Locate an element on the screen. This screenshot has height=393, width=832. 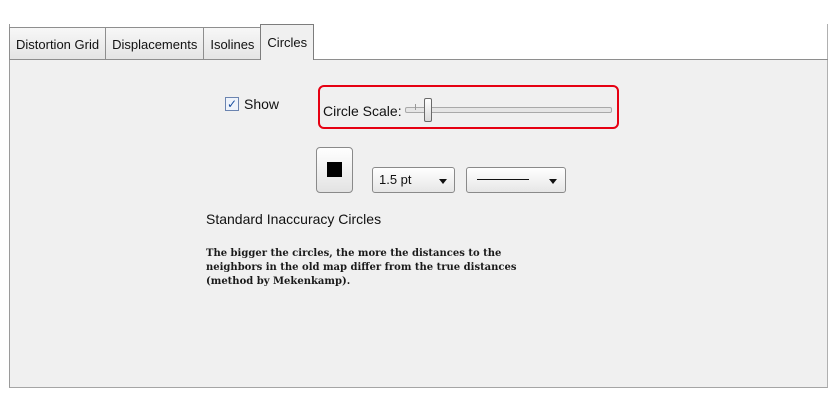
slider-tick is located at coordinates (415, 107).